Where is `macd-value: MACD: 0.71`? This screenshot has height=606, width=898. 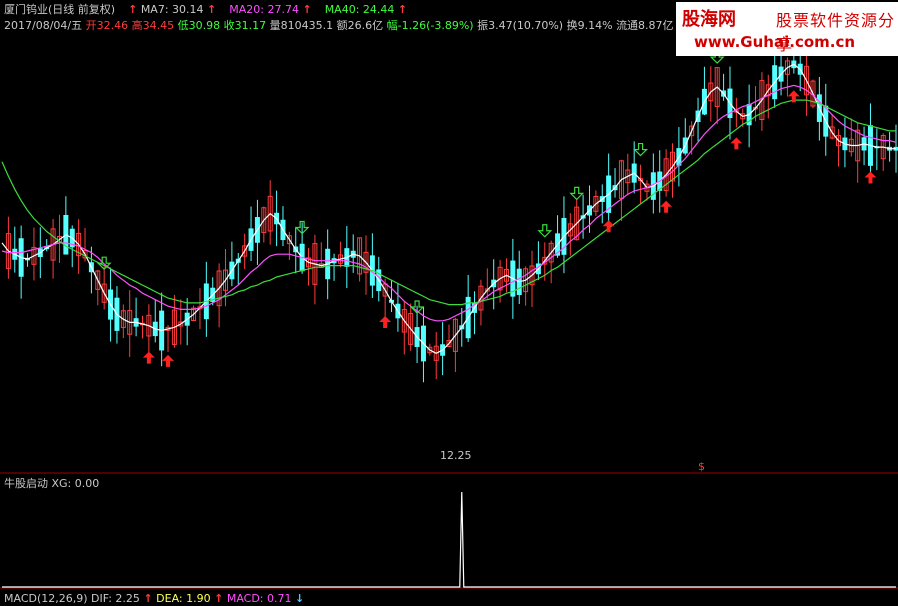 macd-value: MACD: 0.71 is located at coordinates (259, 598).